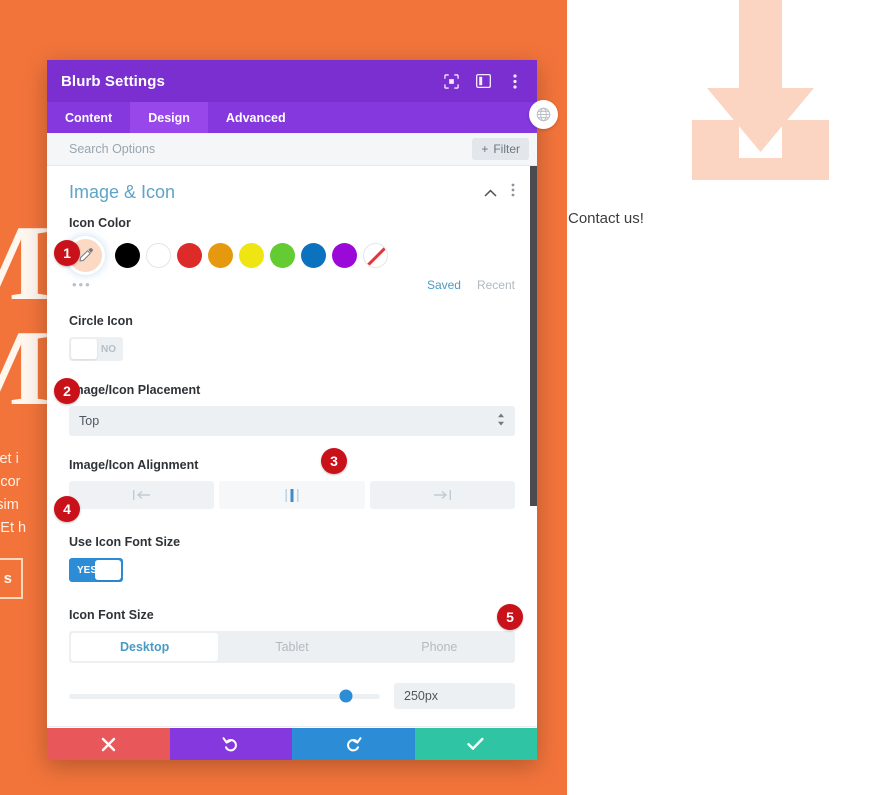  I want to click on swatch-none, so click(375, 255).